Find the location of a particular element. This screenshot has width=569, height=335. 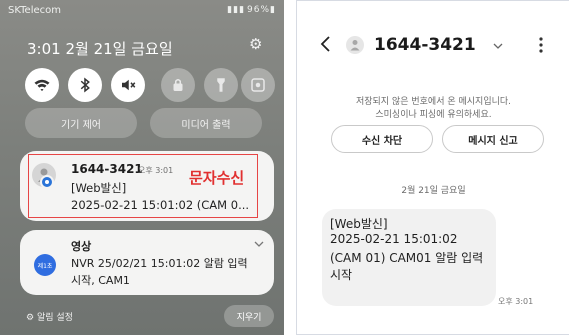

device-control-button: 기기 제어 is located at coordinates (81, 123).